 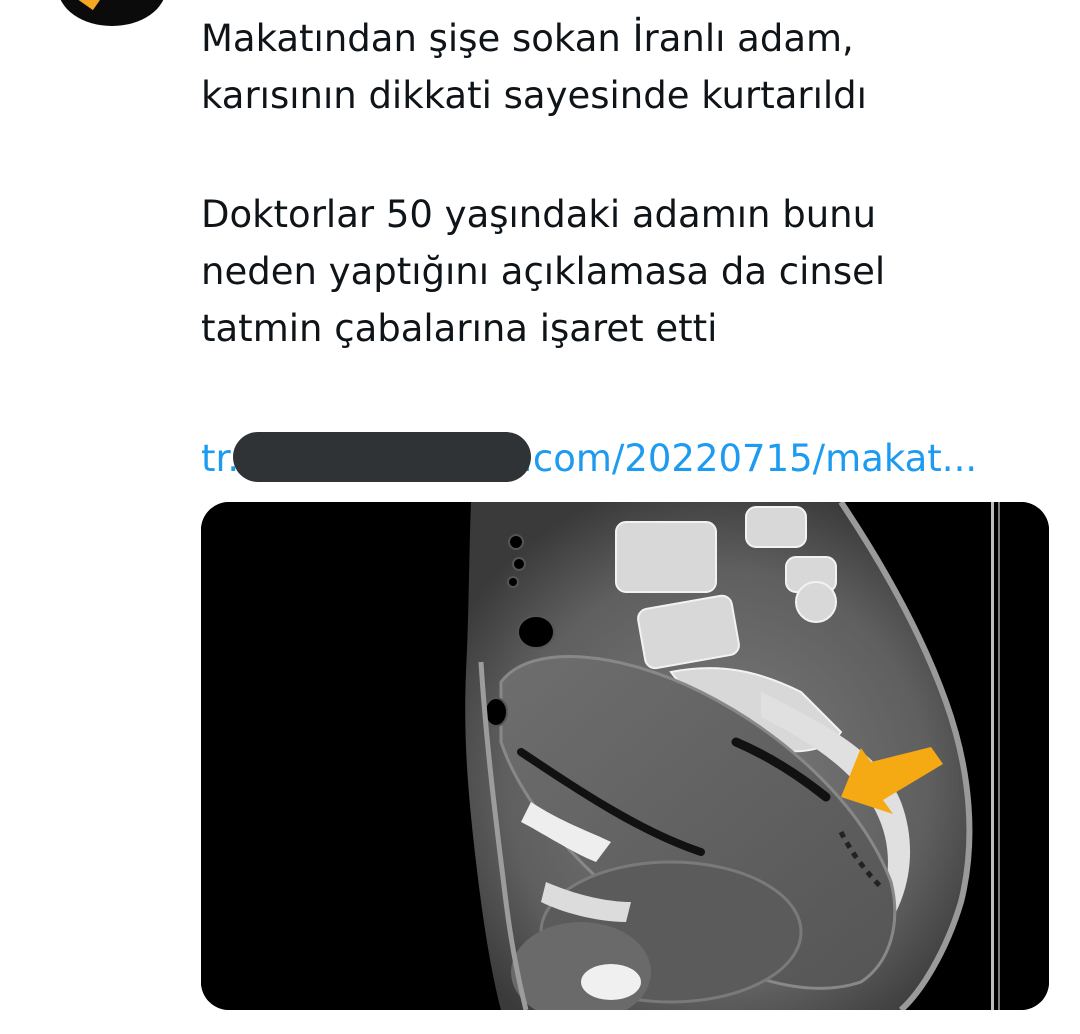 What do you see at coordinates (539, 214) in the screenshot?
I see `tweet-line: Doktorlar 50 yaşındaki adamın bunu` at bounding box center [539, 214].